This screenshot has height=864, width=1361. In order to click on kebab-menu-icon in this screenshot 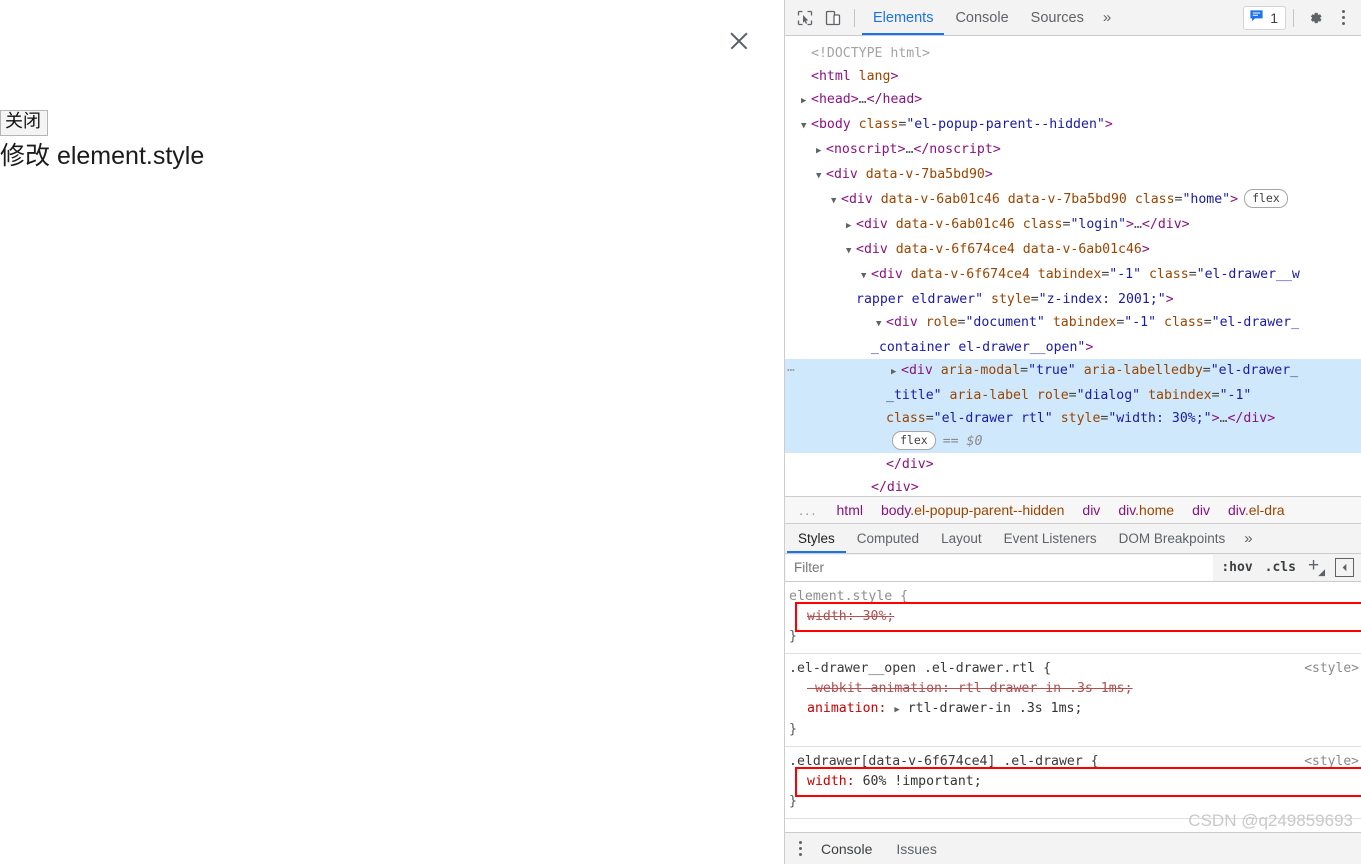, I will do `click(1343, 18)`.